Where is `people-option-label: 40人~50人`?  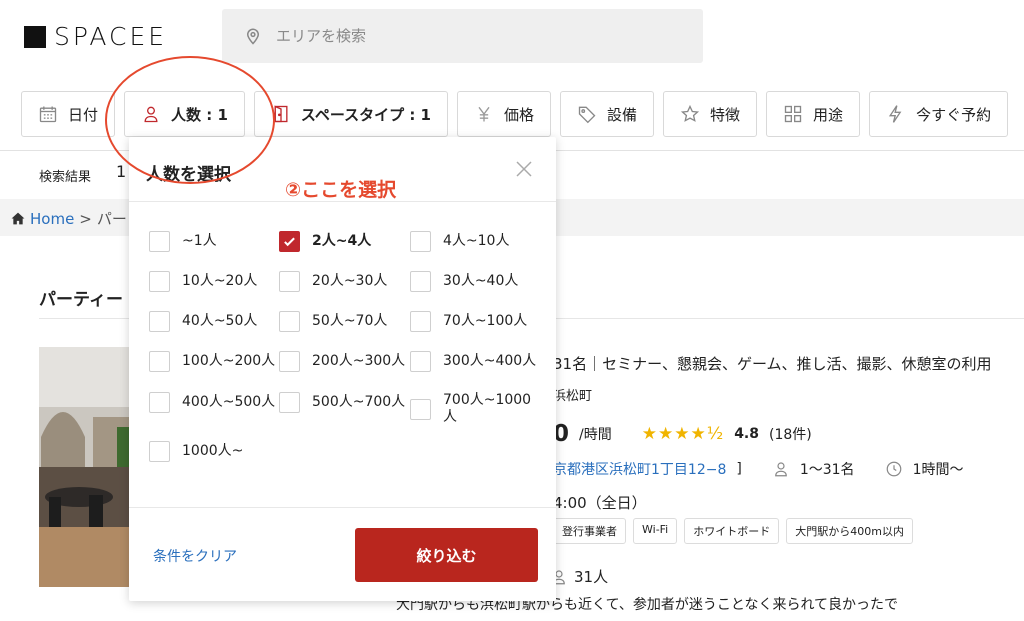 people-option-label: 40人~50人 is located at coordinates (220, 321).